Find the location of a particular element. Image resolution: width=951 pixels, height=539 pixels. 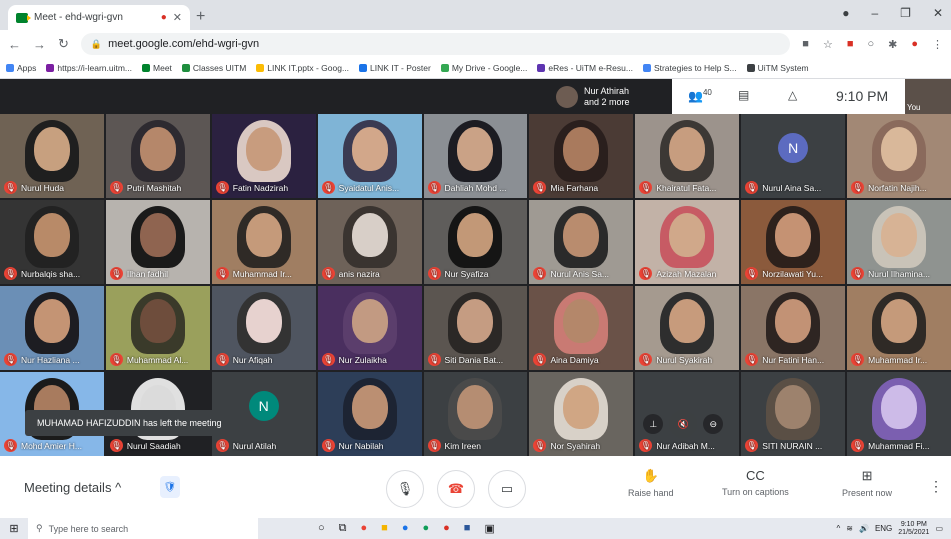

chat-icon: ▤ is located at coordinates (743, 95).